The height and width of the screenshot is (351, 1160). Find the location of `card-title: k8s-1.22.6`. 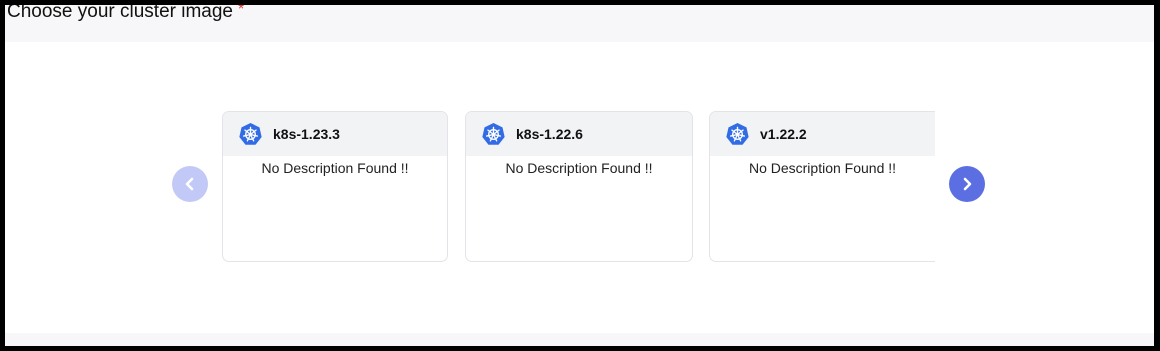

card-title: k8s-1.22.6 is located at coordinates (549, 134).